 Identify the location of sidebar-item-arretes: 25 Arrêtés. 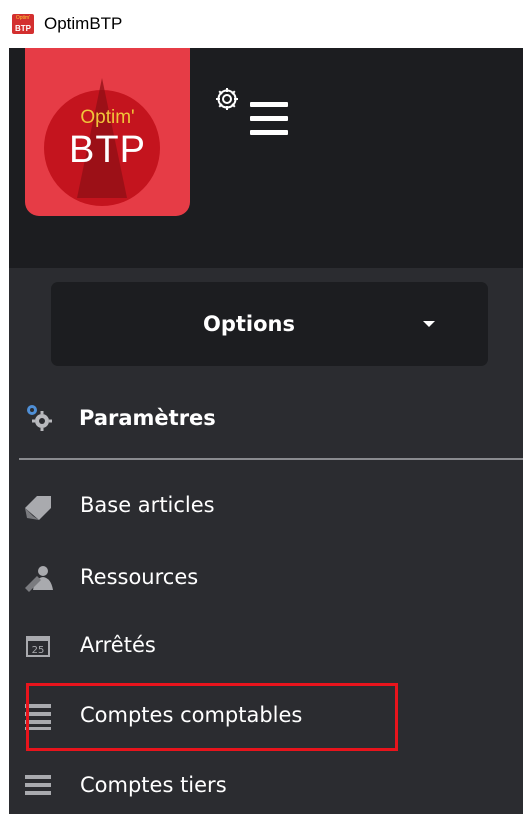
(266, 646).